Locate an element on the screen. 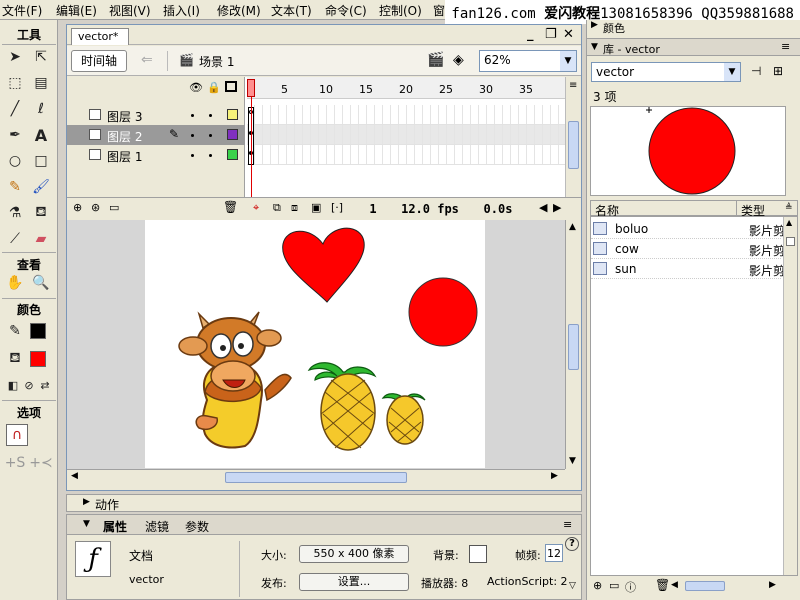  paint-bucket-tool-icon: ⛾ is located at coordinates (41, 213).